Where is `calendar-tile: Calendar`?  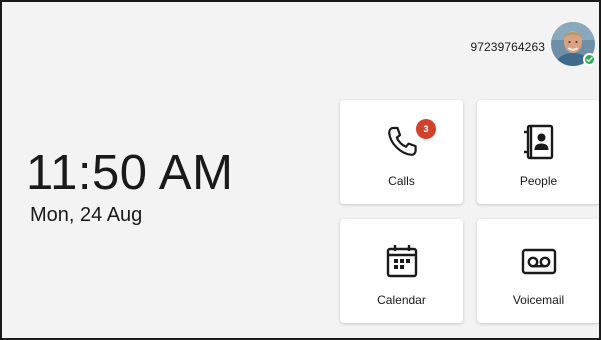 calendar-tile: Calendar is located at coordinates (401, 271).